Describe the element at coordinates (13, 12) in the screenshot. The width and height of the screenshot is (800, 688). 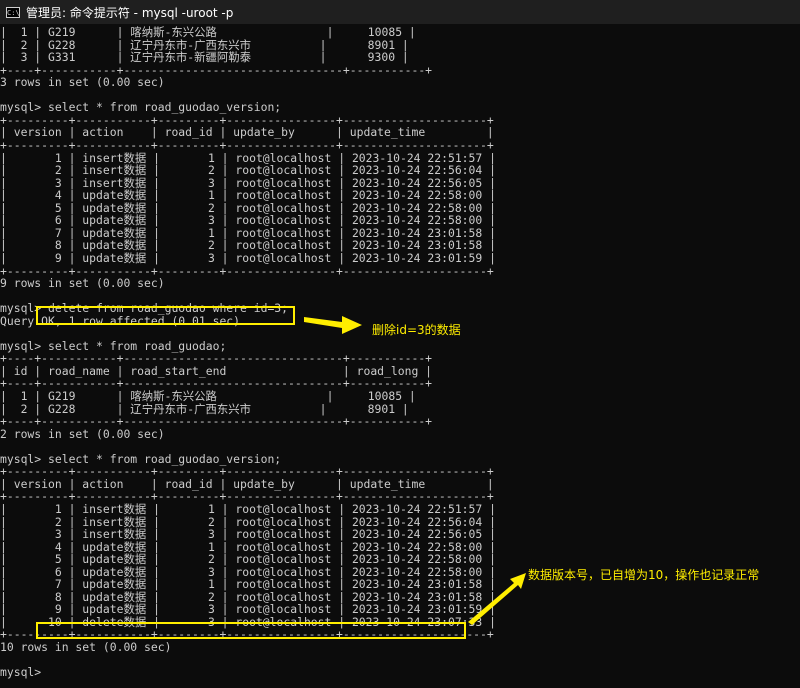
I see `cmd-icon: C:\` at that location.